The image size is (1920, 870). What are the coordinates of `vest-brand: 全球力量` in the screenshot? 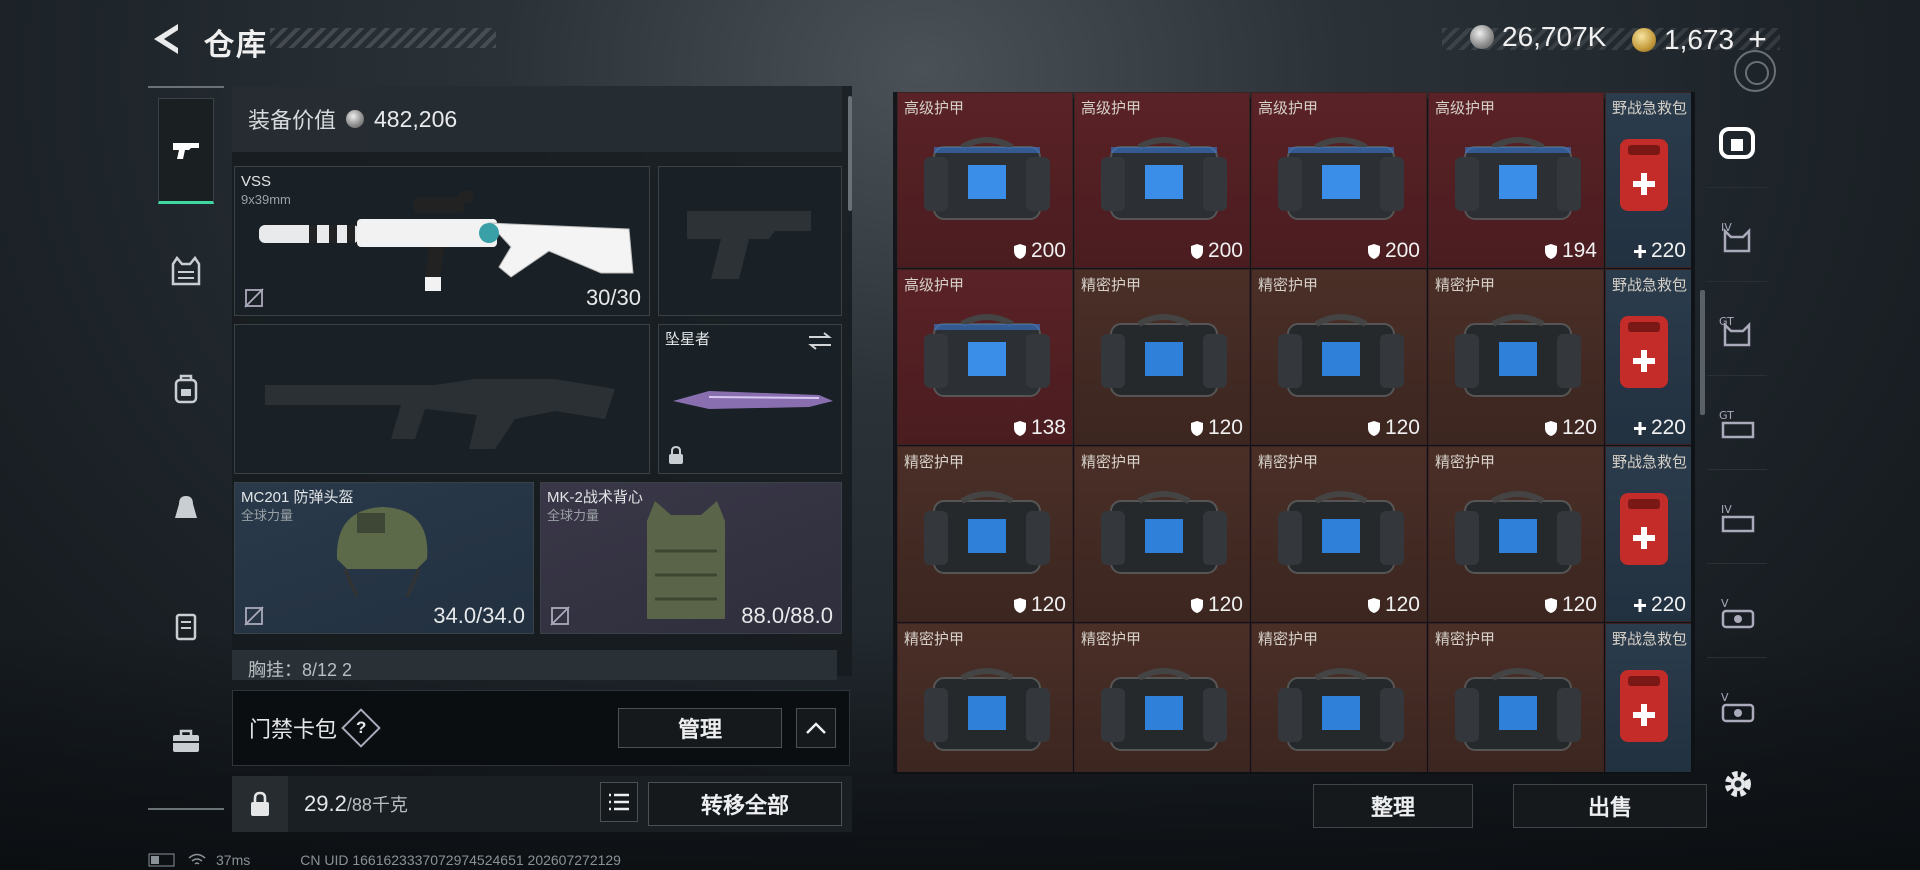 It's located at (573, 515).